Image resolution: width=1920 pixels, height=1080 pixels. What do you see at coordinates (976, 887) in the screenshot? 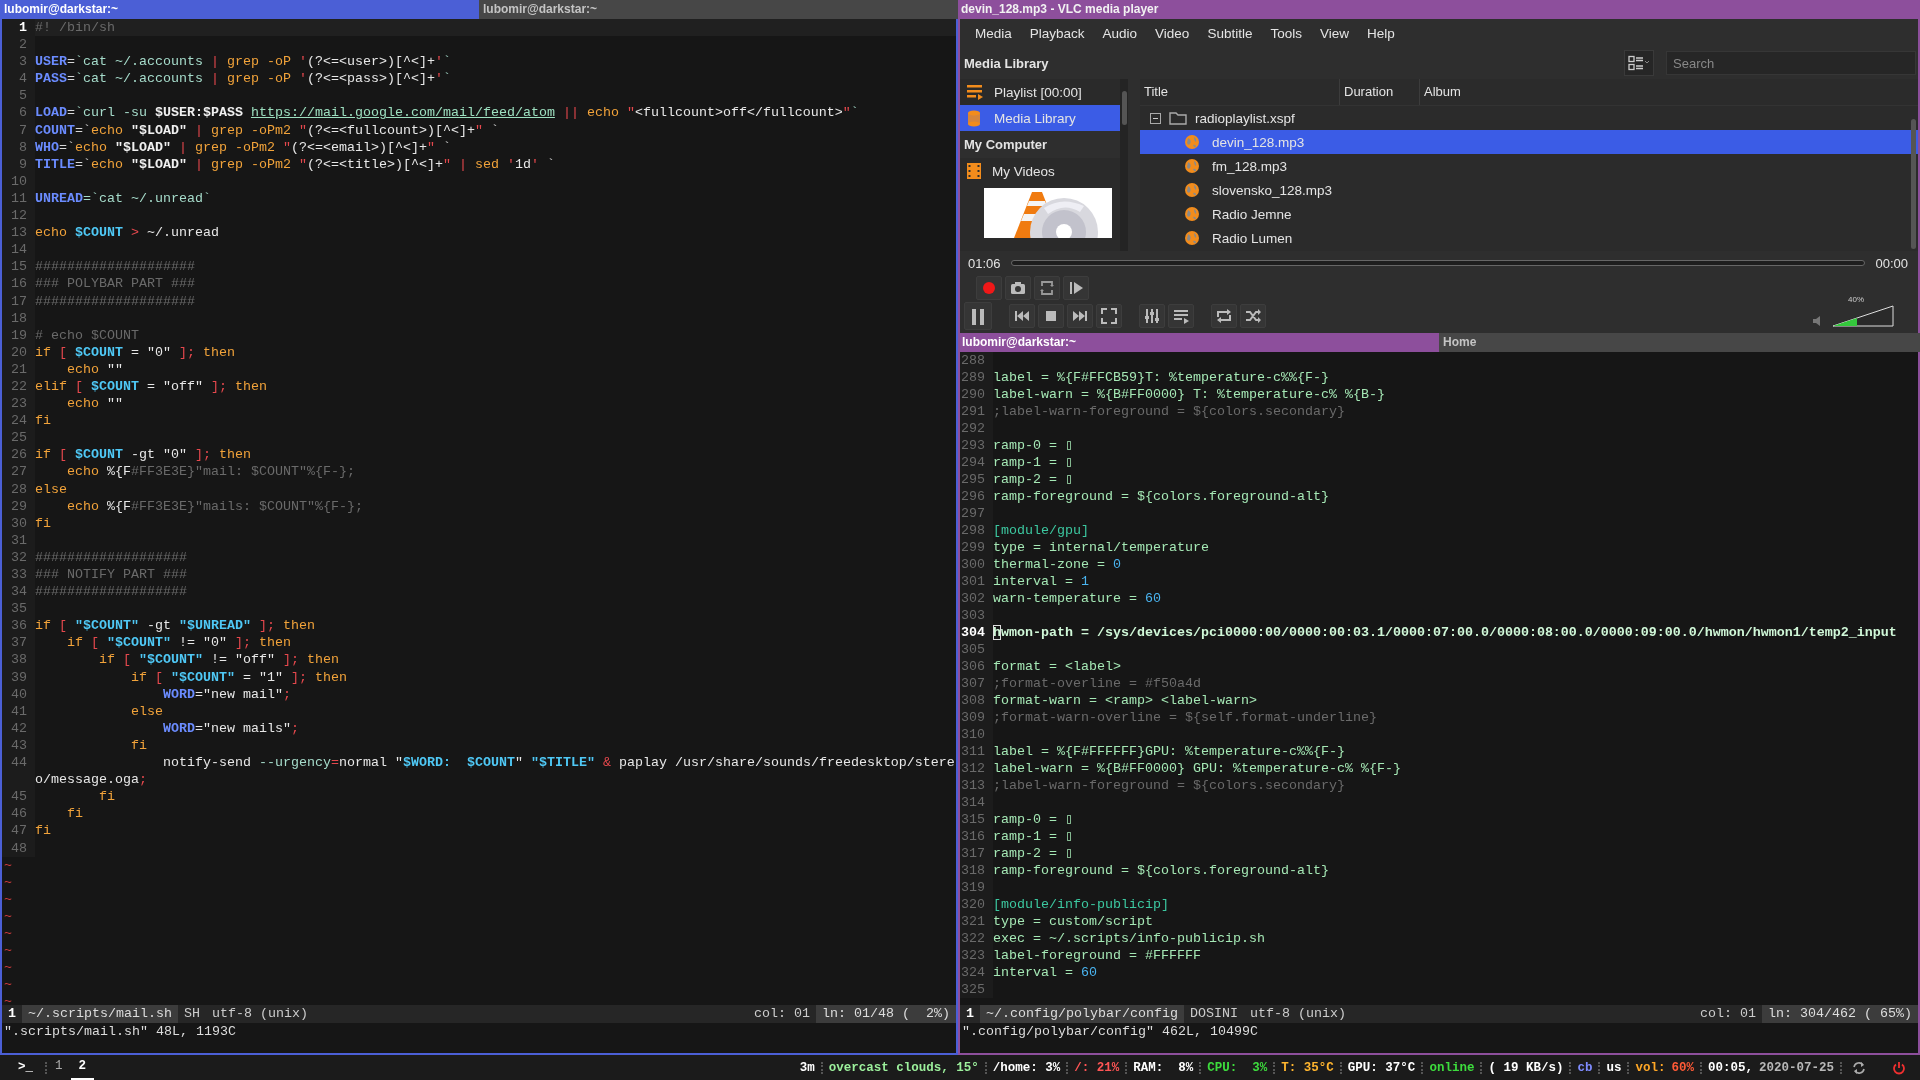
I see `line-number: 319` at bounding box center [976, 887].